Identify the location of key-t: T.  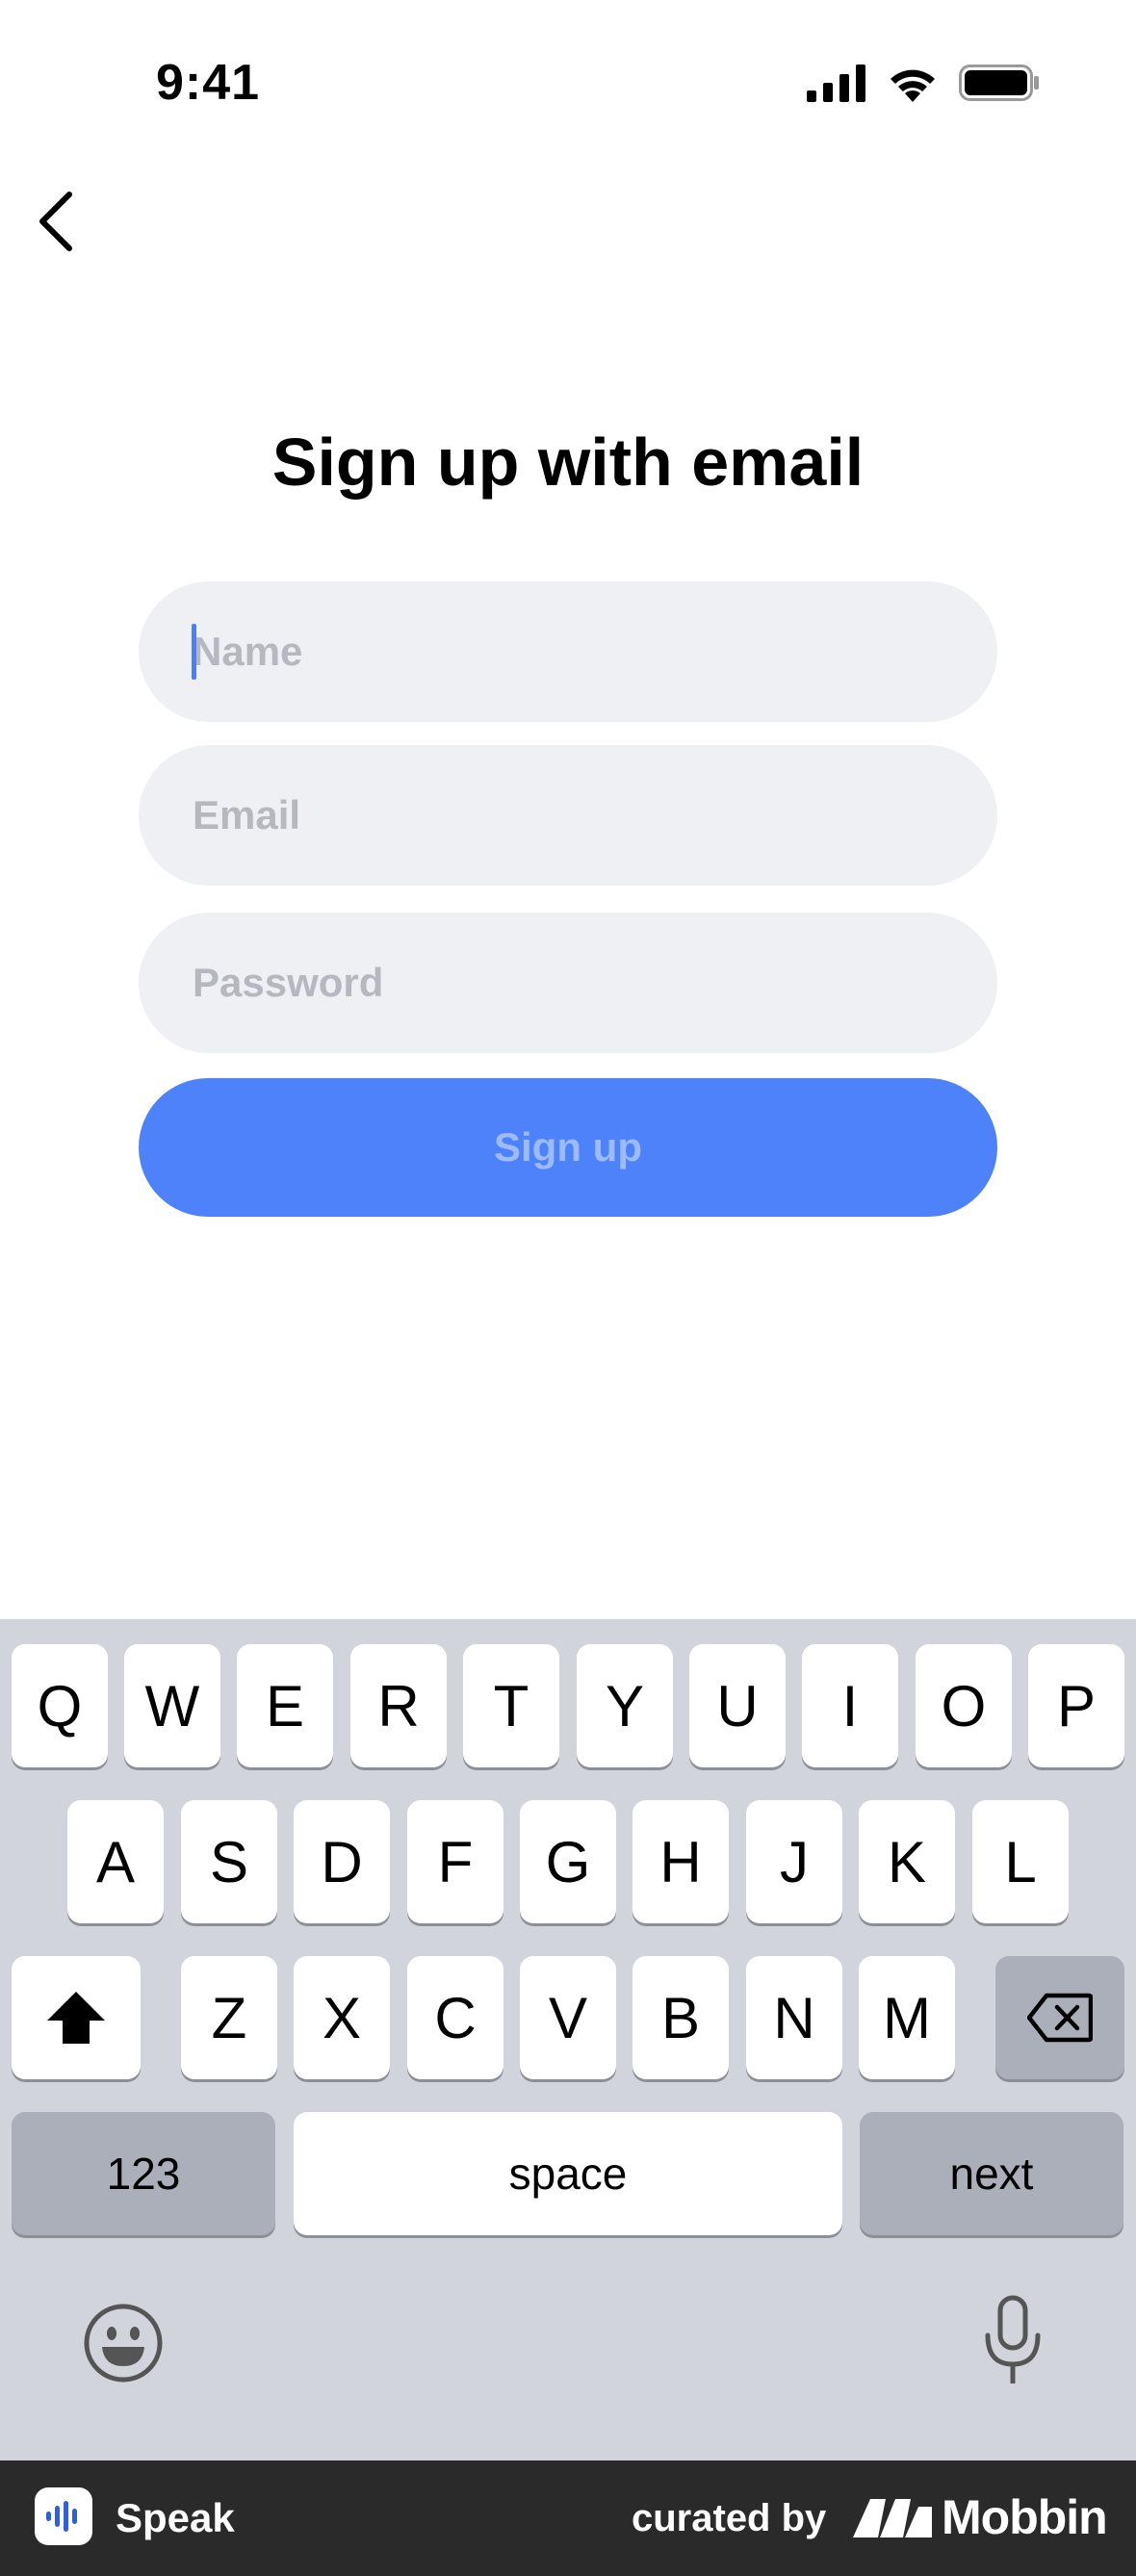
(511, 1705).